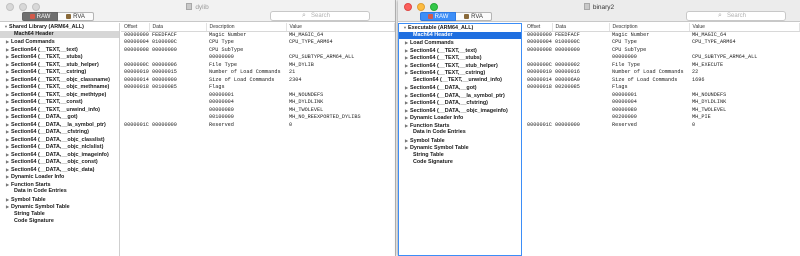  I want to click on table-cell: File Type, so click(223, 64).